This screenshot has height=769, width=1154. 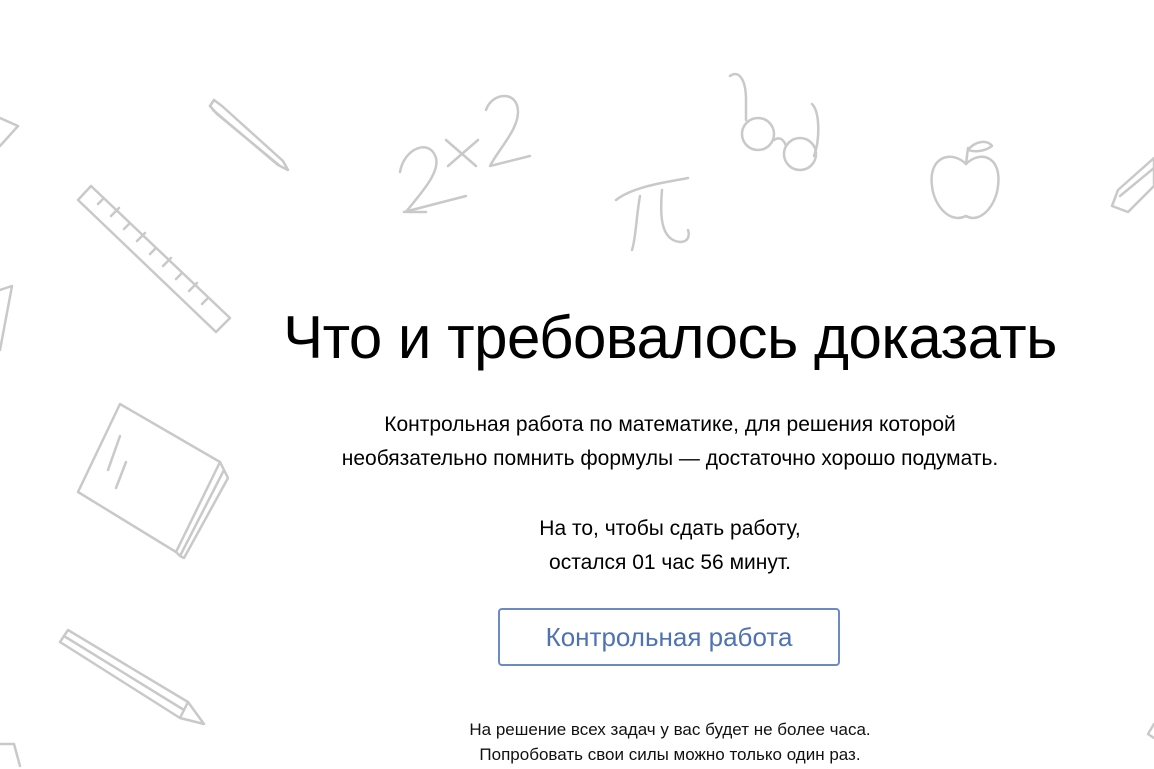 I want to click on notebook-icon, so click(x=153, y=481).